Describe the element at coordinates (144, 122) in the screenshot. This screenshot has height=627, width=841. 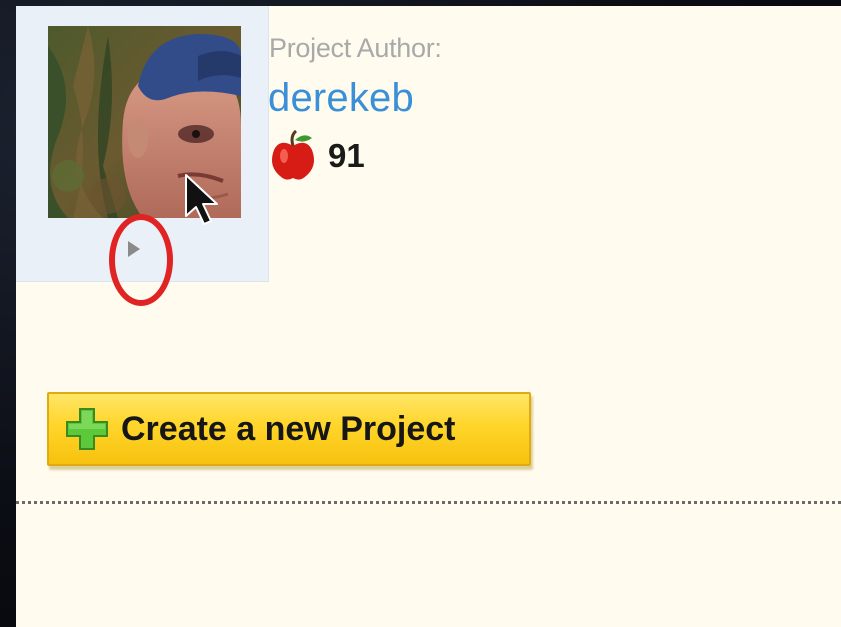
I see `avatar` at that location.